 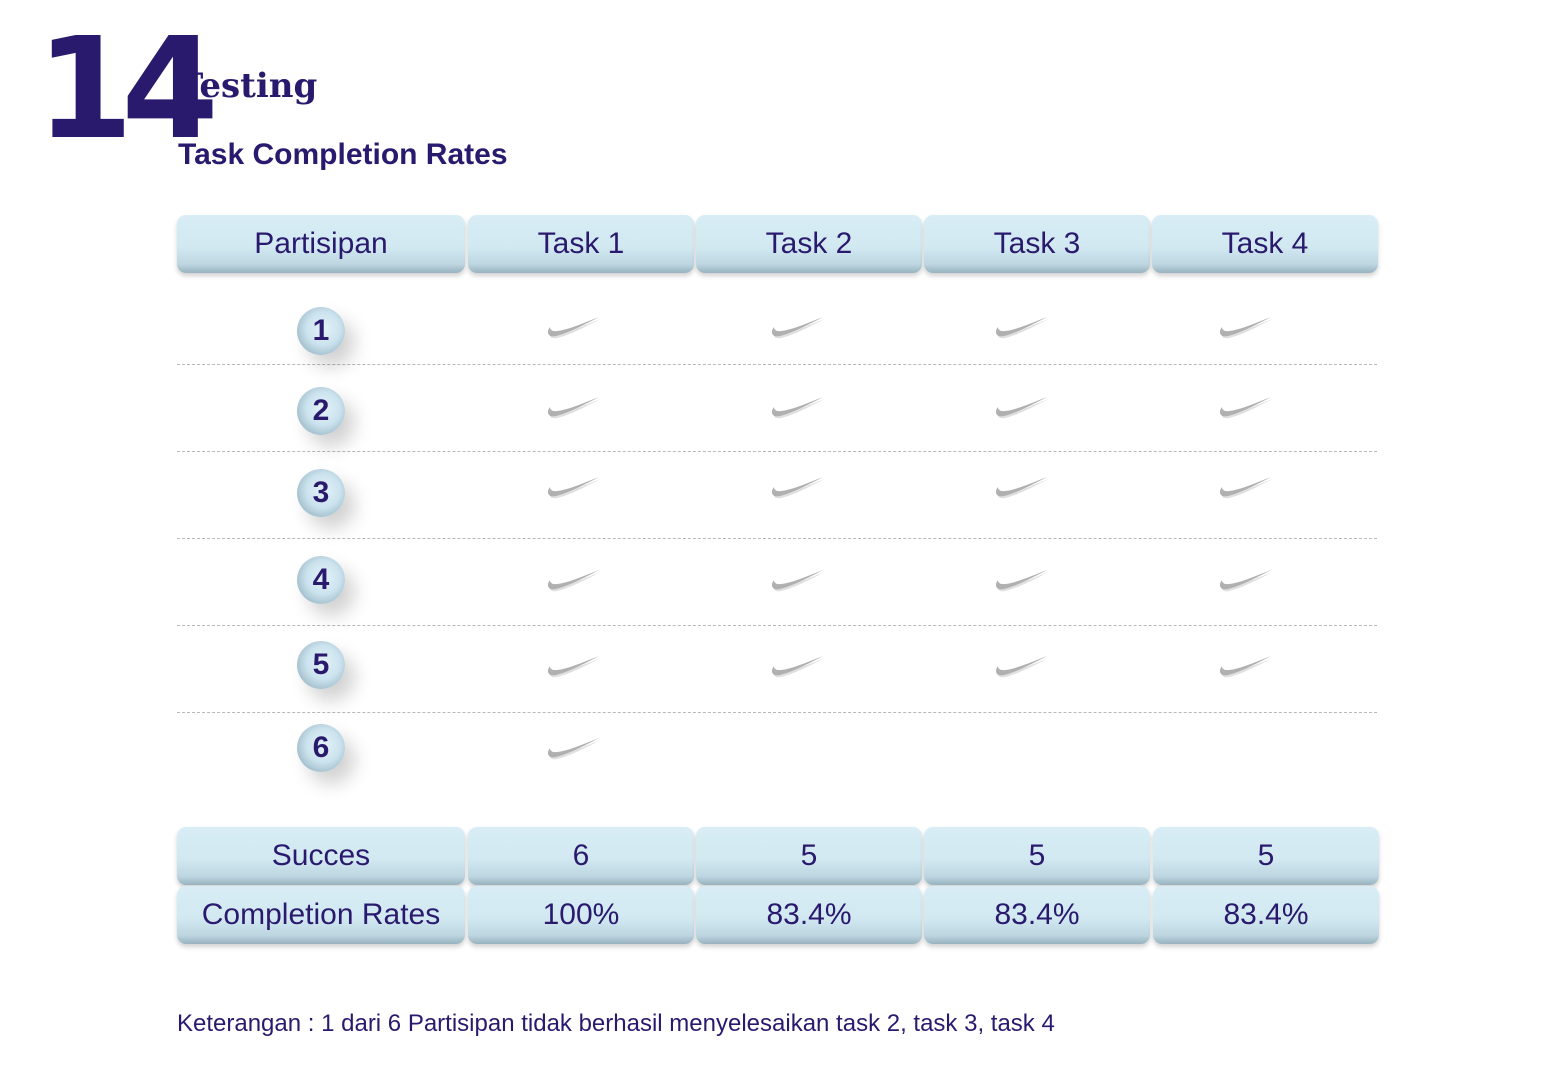 What do you see at coordinates (321, 580) in the screenshot?
I see `participant-badge: 4` at bounding box center [321, 580].